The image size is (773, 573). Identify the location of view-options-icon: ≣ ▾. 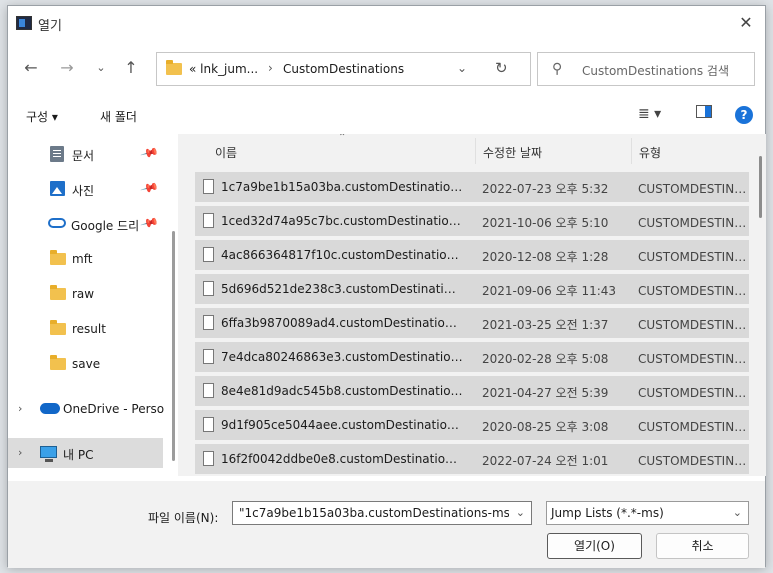
(649, 114).